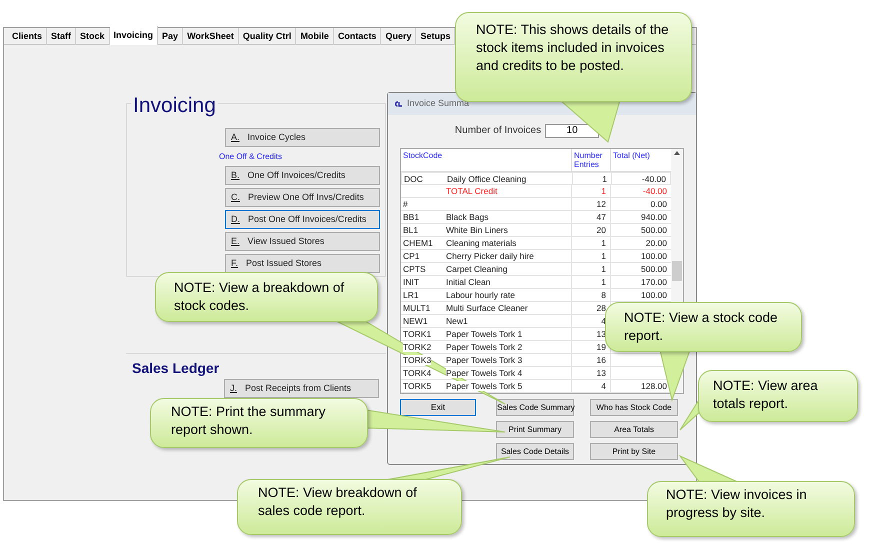 The width and height of the screenshot is (877, 549). I want to click on table-cell: BB1, so click(411, 217).